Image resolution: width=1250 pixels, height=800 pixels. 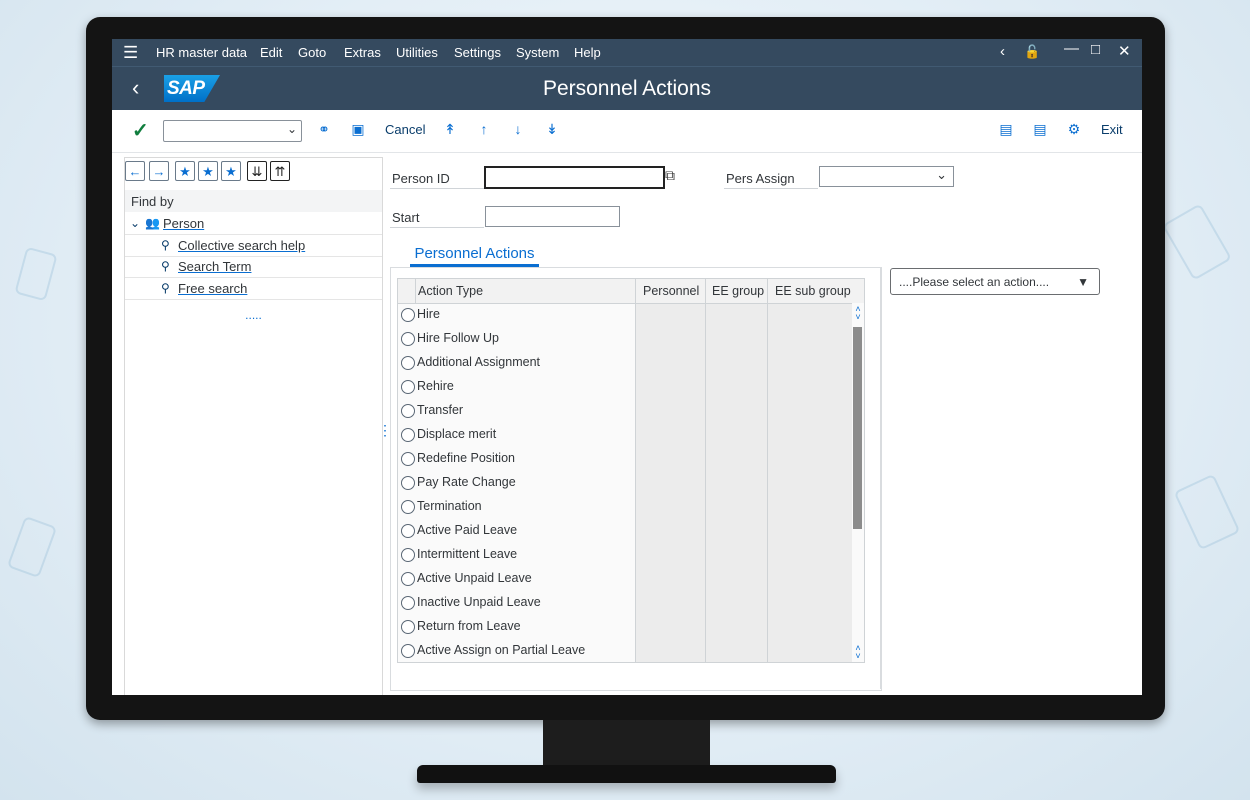 I want to click on table-row: Active Unpaid Leave, so click(x=516, y=579).